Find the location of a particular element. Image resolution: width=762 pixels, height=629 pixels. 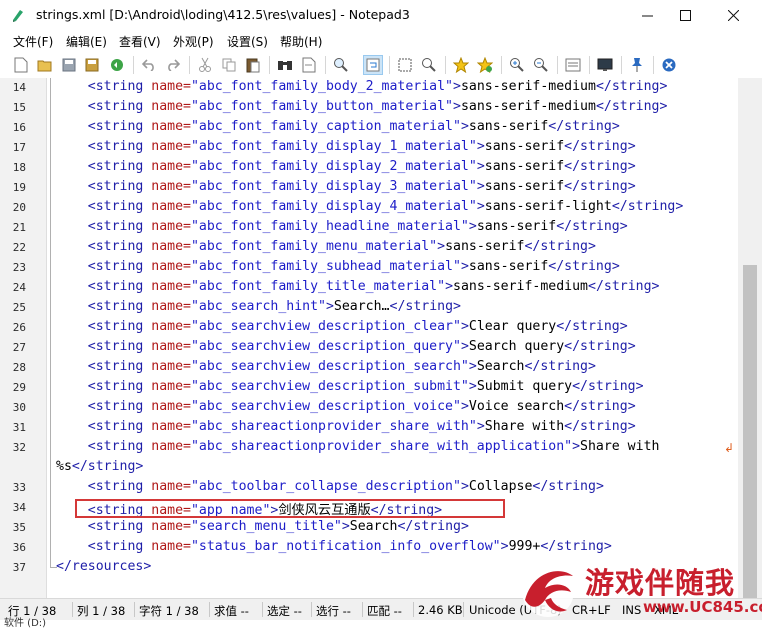

gutter-divider is located at coordinates (46, 338).